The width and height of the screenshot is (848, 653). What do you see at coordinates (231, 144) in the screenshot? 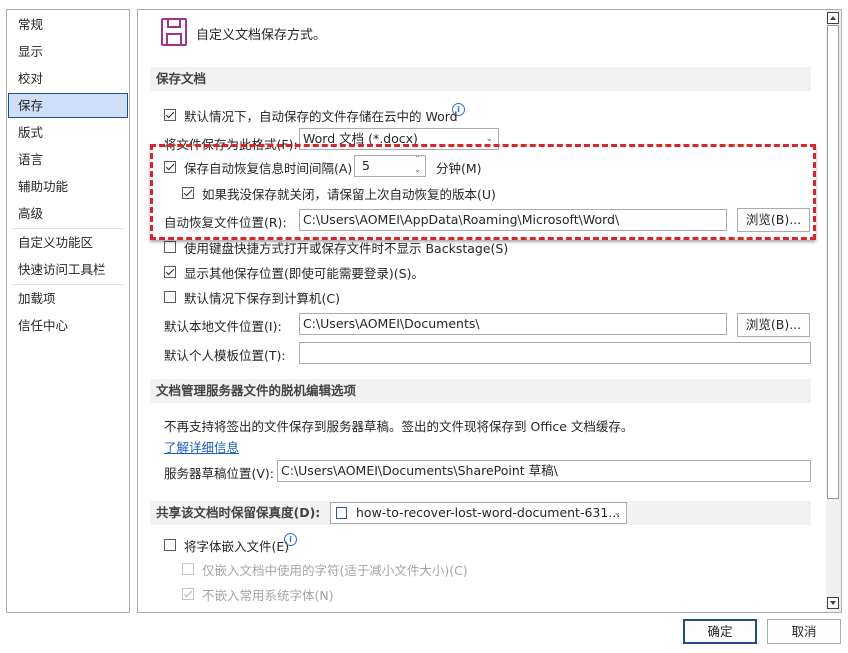
I see `save-format-label: 将文件保存为此格式(F):` at bounding box center [231, 144].